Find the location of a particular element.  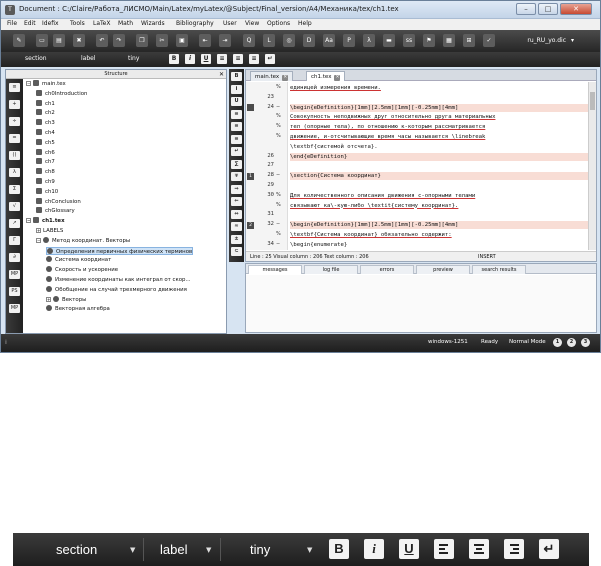

structure-symbol-icon: Σ is located at coordinates (14, 189).